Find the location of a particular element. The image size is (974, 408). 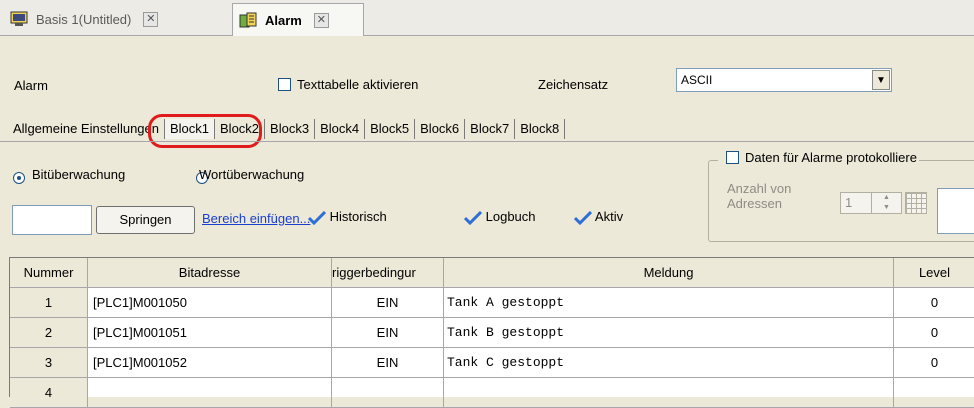

level-cell is located at coordinates (934, 393).